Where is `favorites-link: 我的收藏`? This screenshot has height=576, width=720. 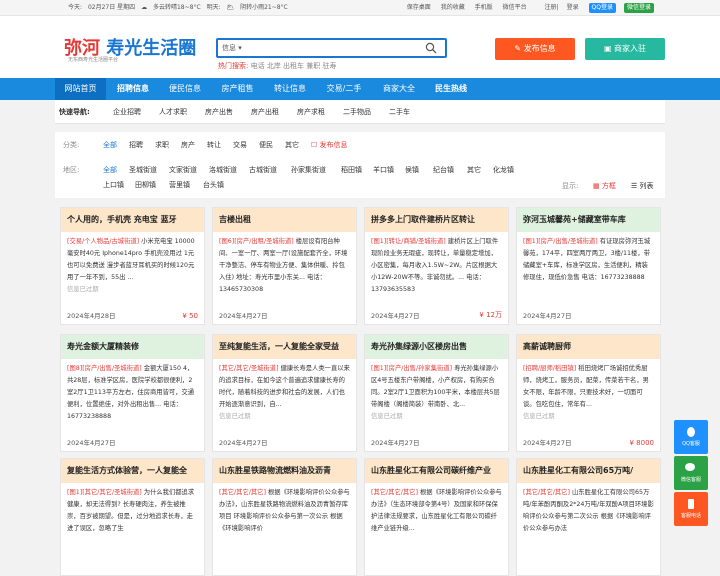
favorites-link: 我的收藏 is located at coordinates (453, 7).